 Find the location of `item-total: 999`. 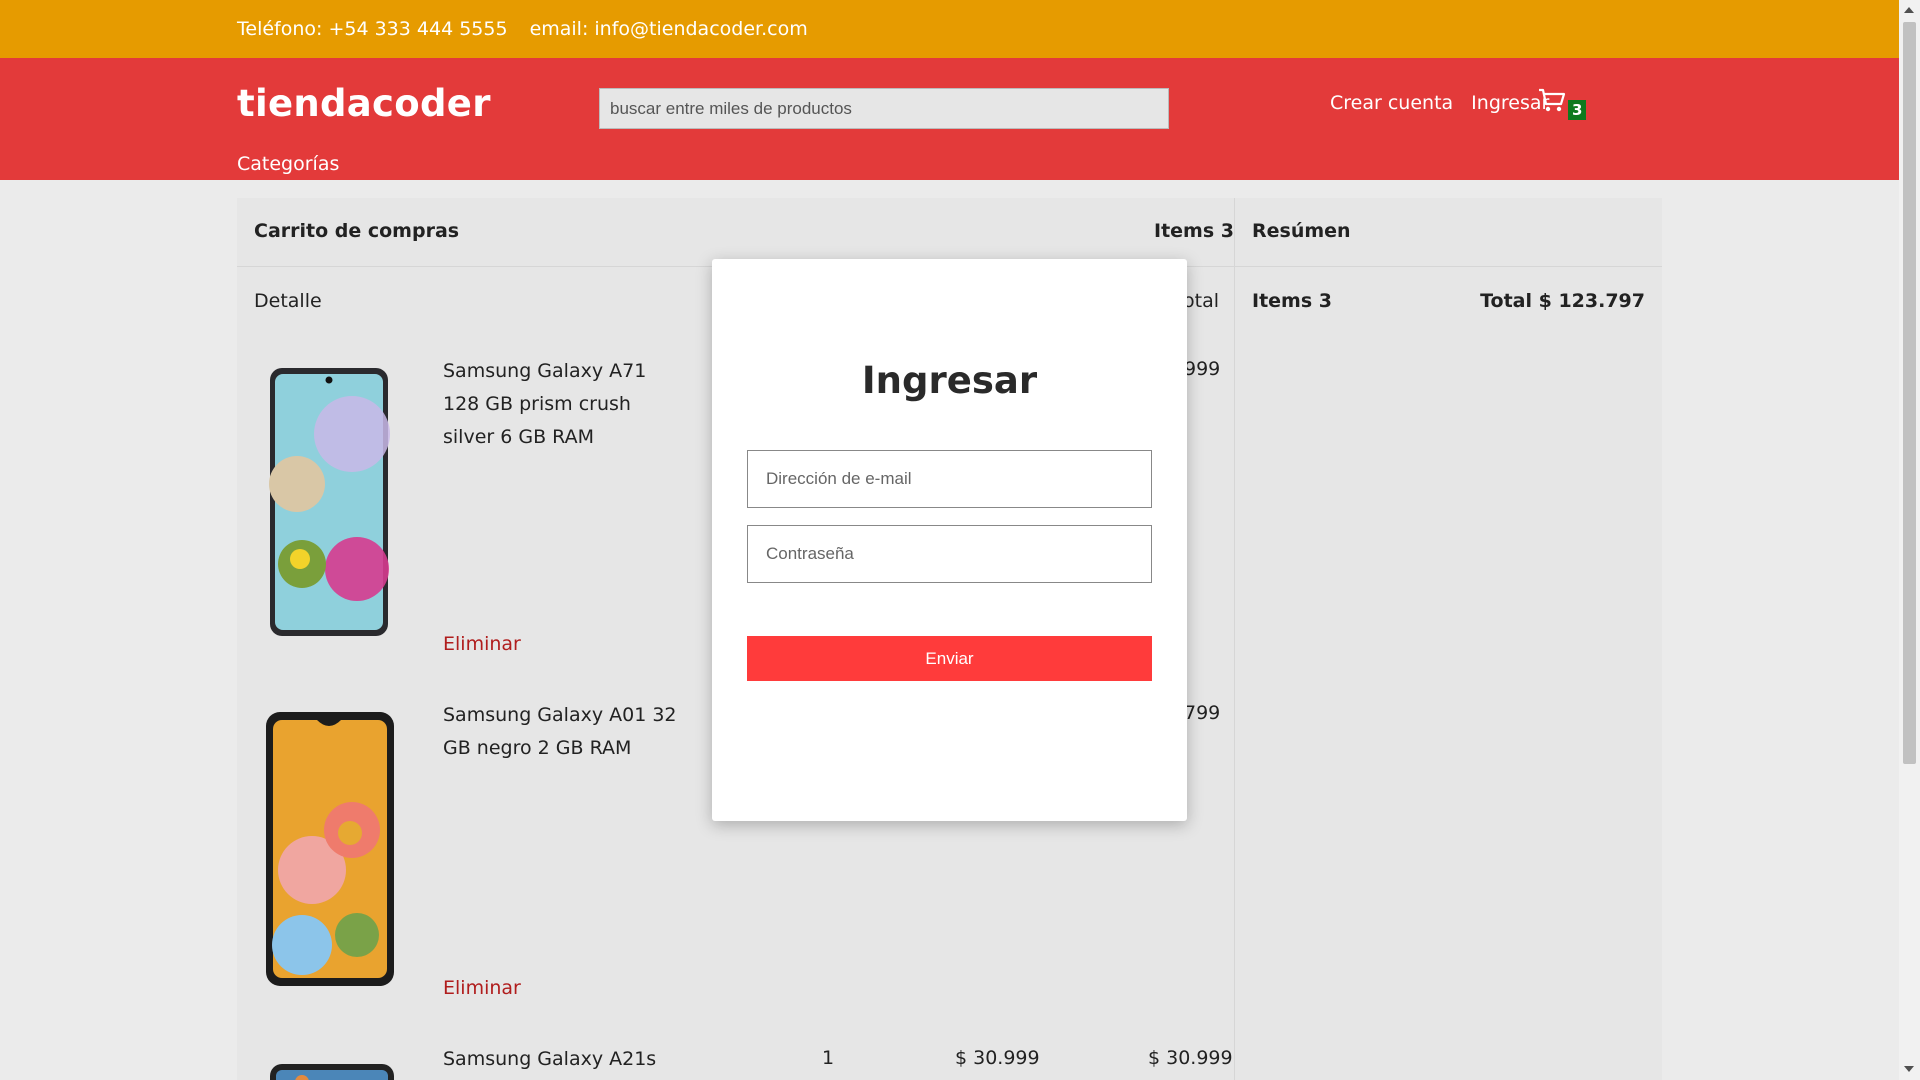

item-total: 999 is located at coordinates (1202, 369).